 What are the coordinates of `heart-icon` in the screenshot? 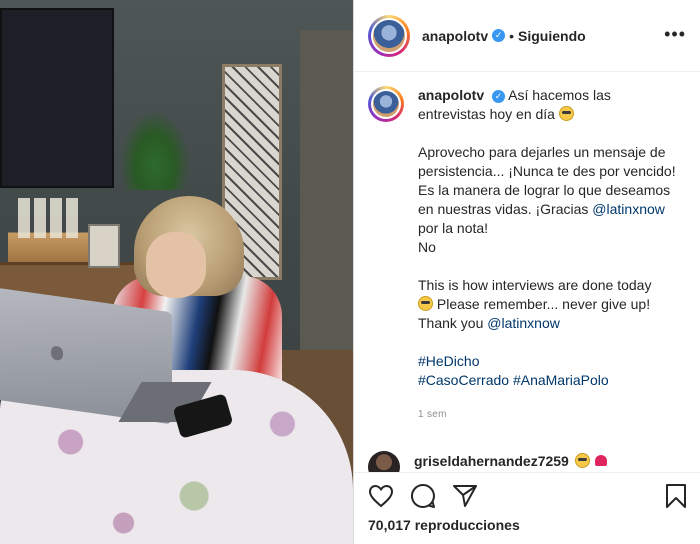 It's located at (381, 496).